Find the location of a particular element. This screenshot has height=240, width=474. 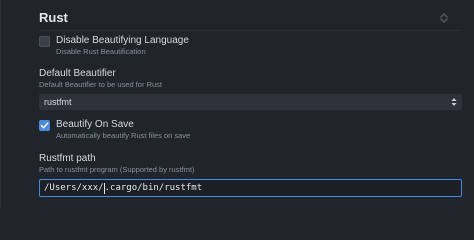

rustfmt-path-value-start: /Users/xxx/ is located at coordinates (74, 188).